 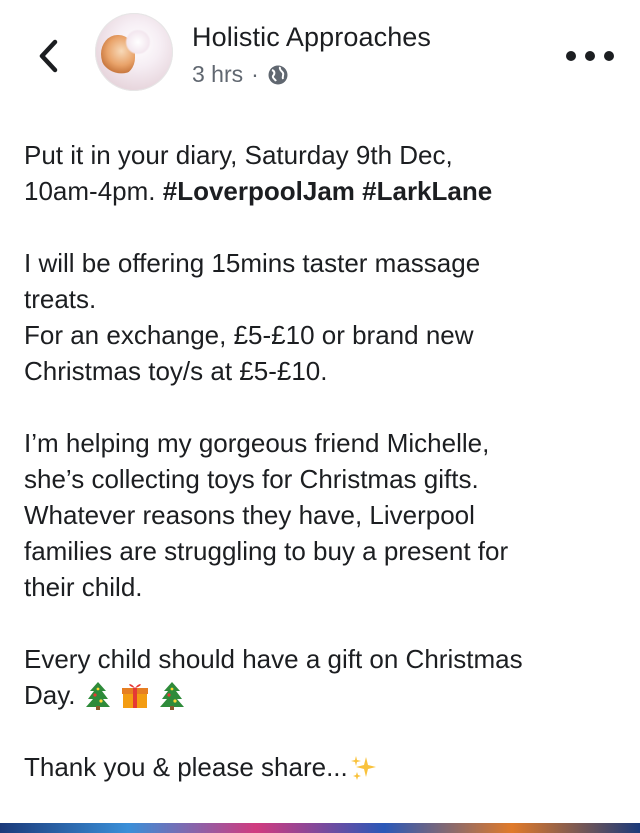 I want to click on post-line: Put it in your diary, Saturday 9th Dec,, so click(x=238, y=155).